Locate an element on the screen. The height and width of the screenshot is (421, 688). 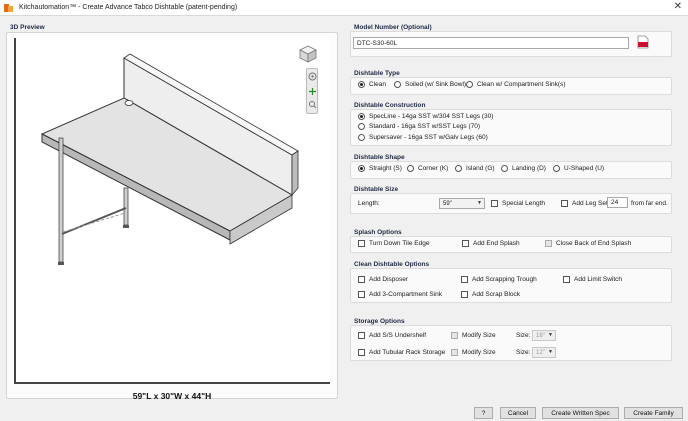
create-family-button: Create Family is located at coordinates (653, 413).